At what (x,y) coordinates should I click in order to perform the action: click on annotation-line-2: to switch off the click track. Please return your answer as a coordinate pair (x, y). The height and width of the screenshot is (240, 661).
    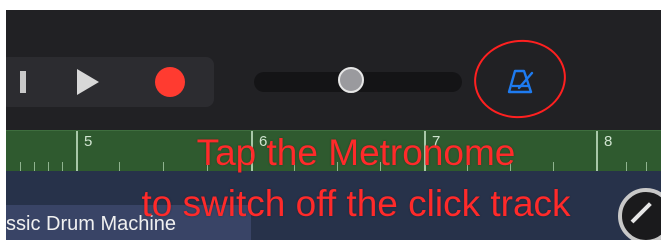
    Looking at the image, I should click on (356, 203).